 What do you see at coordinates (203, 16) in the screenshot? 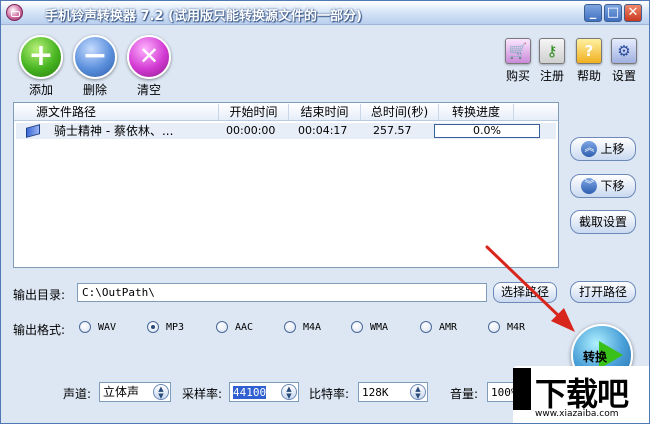
I see `window-title: 手机铃声转换器 7.2 (试用版只能转换源文件的一部分)` at bounding box center [203, 16].